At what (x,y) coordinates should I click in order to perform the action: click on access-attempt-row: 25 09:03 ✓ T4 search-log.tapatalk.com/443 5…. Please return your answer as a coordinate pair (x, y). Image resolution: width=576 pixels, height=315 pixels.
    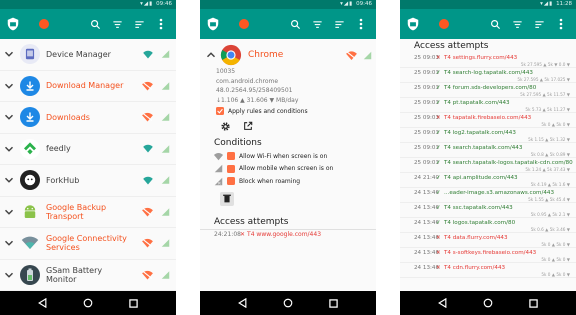
    Looking at the image, I should click on (488, 75).